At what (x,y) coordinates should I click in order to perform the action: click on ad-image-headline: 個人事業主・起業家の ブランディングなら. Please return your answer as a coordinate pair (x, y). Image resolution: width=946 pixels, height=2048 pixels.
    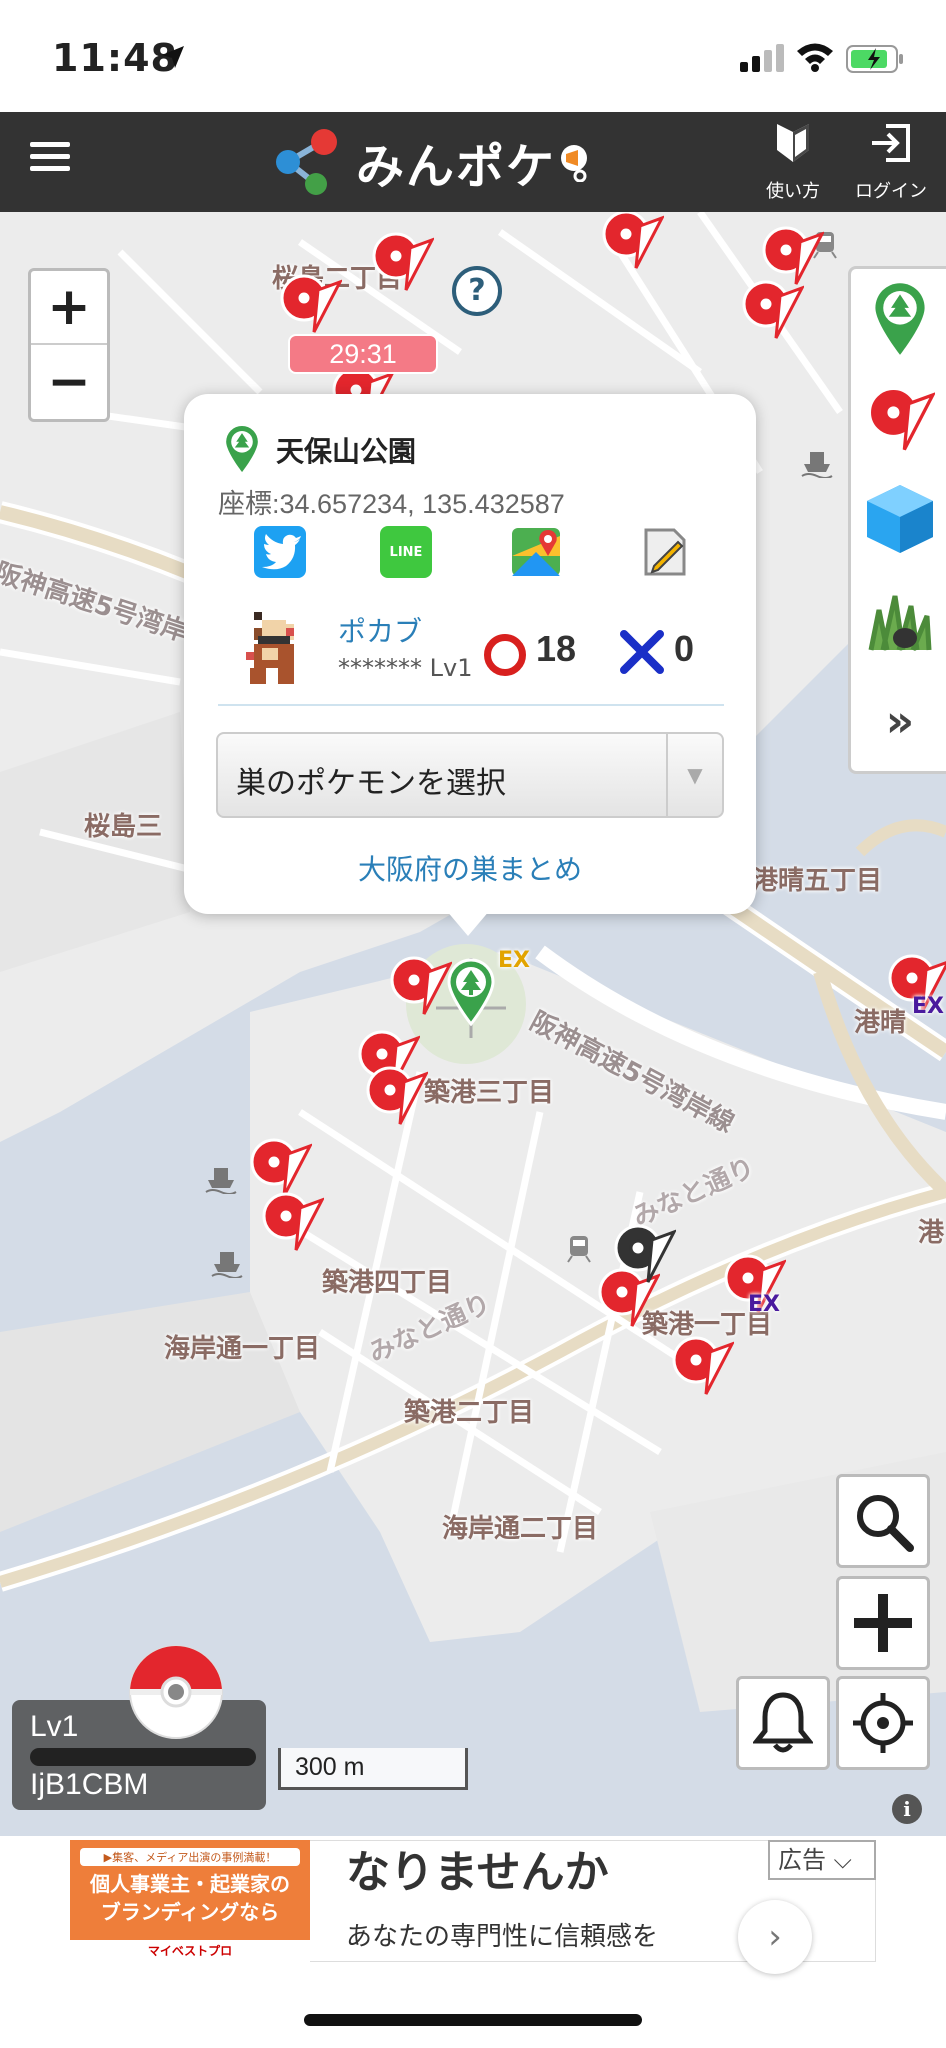
    Looking at the image, I should click on (190, 1898).